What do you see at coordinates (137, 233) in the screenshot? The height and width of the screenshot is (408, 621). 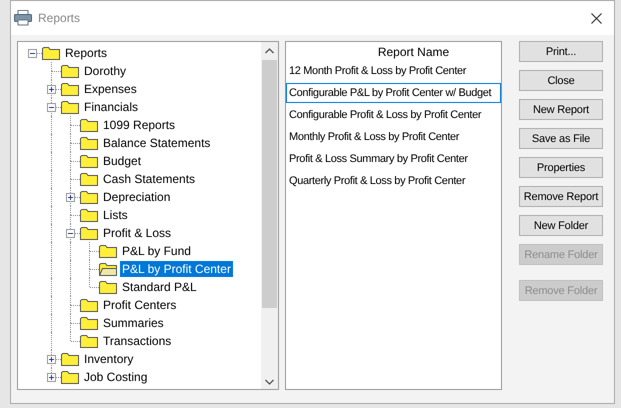 I see `tree-item: Profit & Loss` at bounding box center [137, 233].